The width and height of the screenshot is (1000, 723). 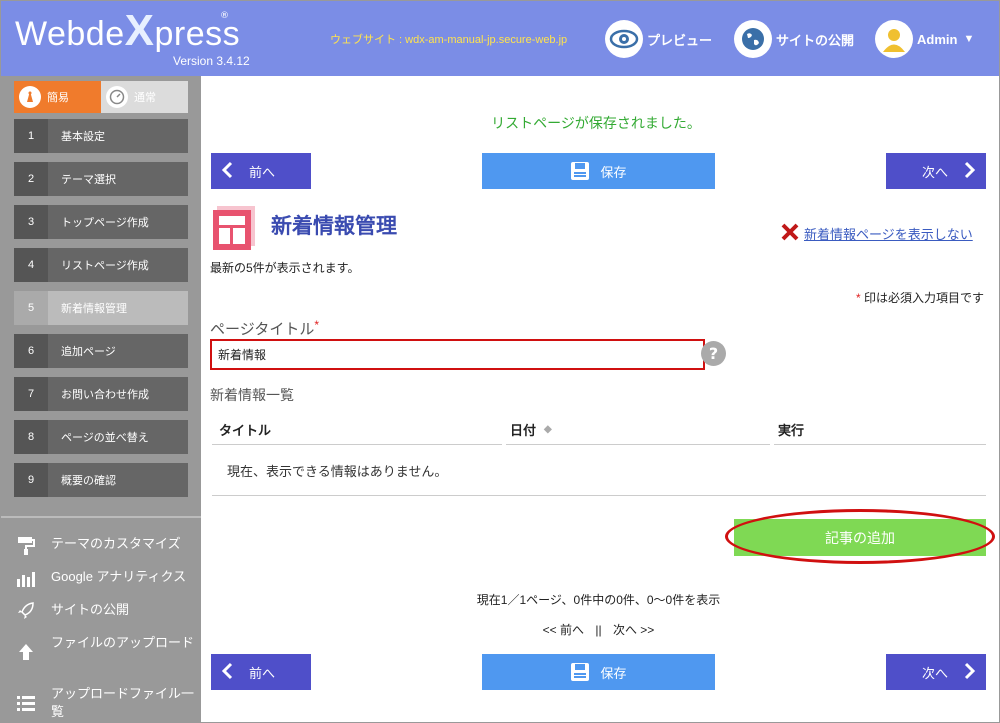 I want to click on sidebar-step-6: 6 追加ページ, so click(x=101, y=351).